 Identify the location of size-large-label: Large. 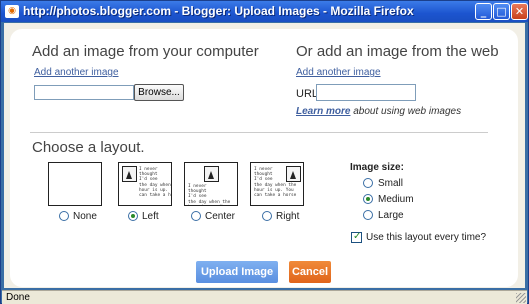
(391, 215).